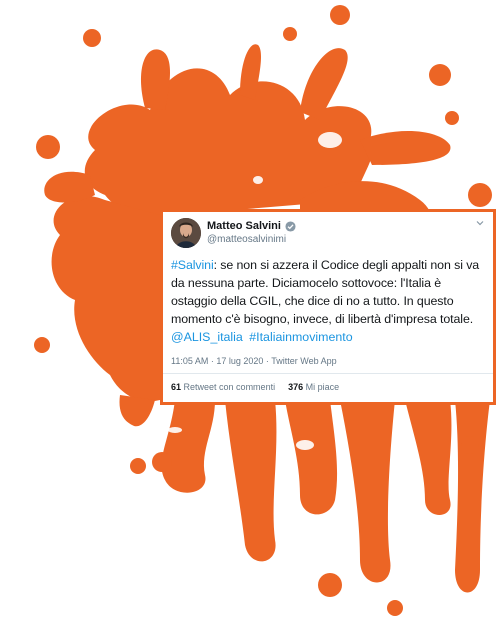  Describe the element at coordinates (176, 387) in the screenshot. I see `retweets-count: 61` at that location.